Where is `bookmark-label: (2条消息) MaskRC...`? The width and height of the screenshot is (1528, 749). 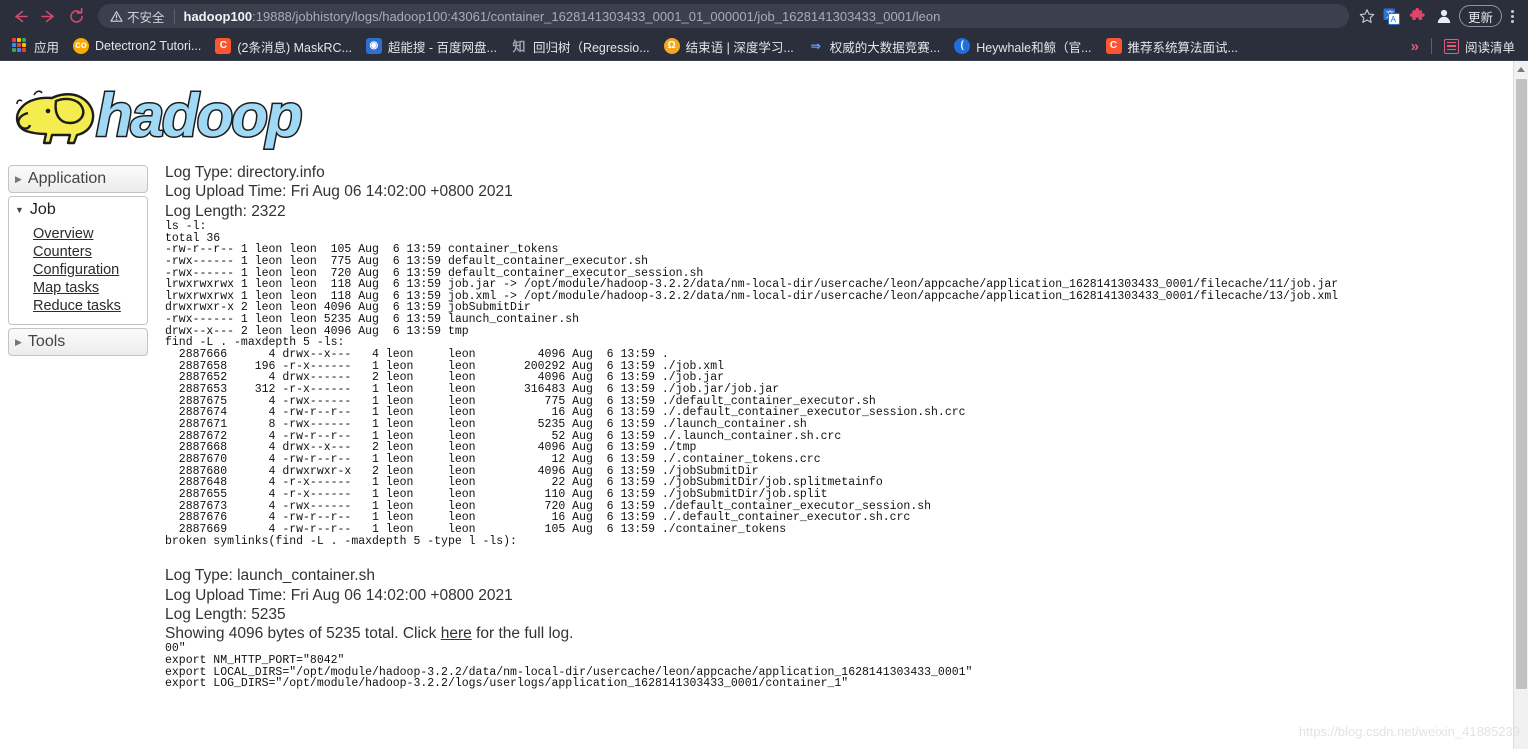
bookmark-label: (2条消息) MaskRC... is located at coordinates (294, 47).